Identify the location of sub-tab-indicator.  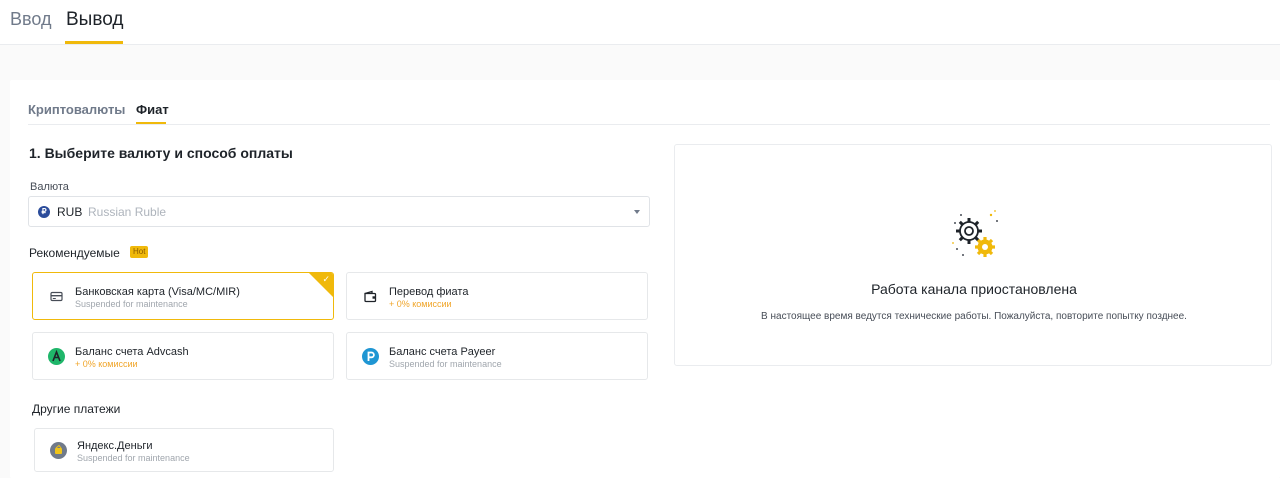
(151, 123).